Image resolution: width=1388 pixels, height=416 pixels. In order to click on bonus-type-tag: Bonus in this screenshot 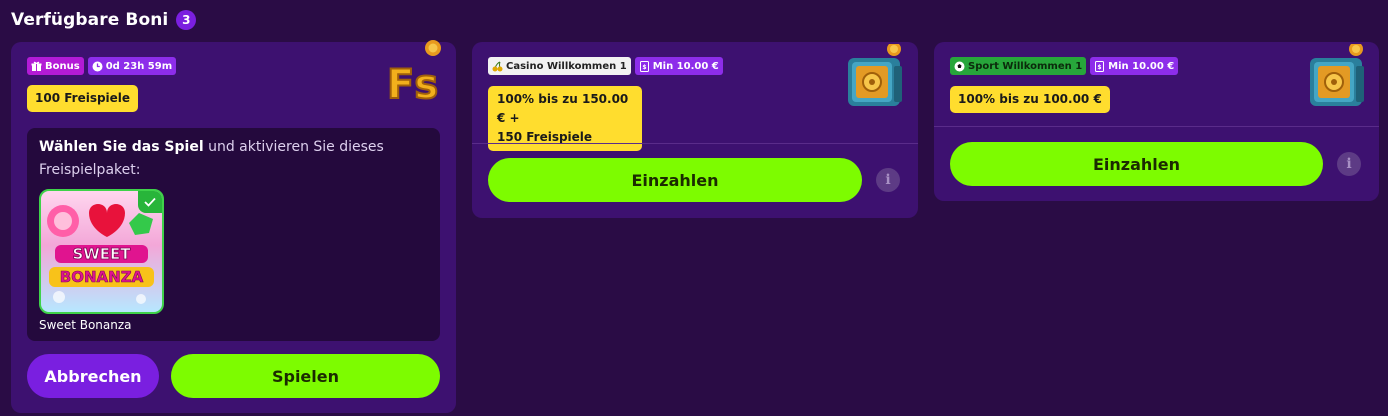, I will do `click(55, 66)`.